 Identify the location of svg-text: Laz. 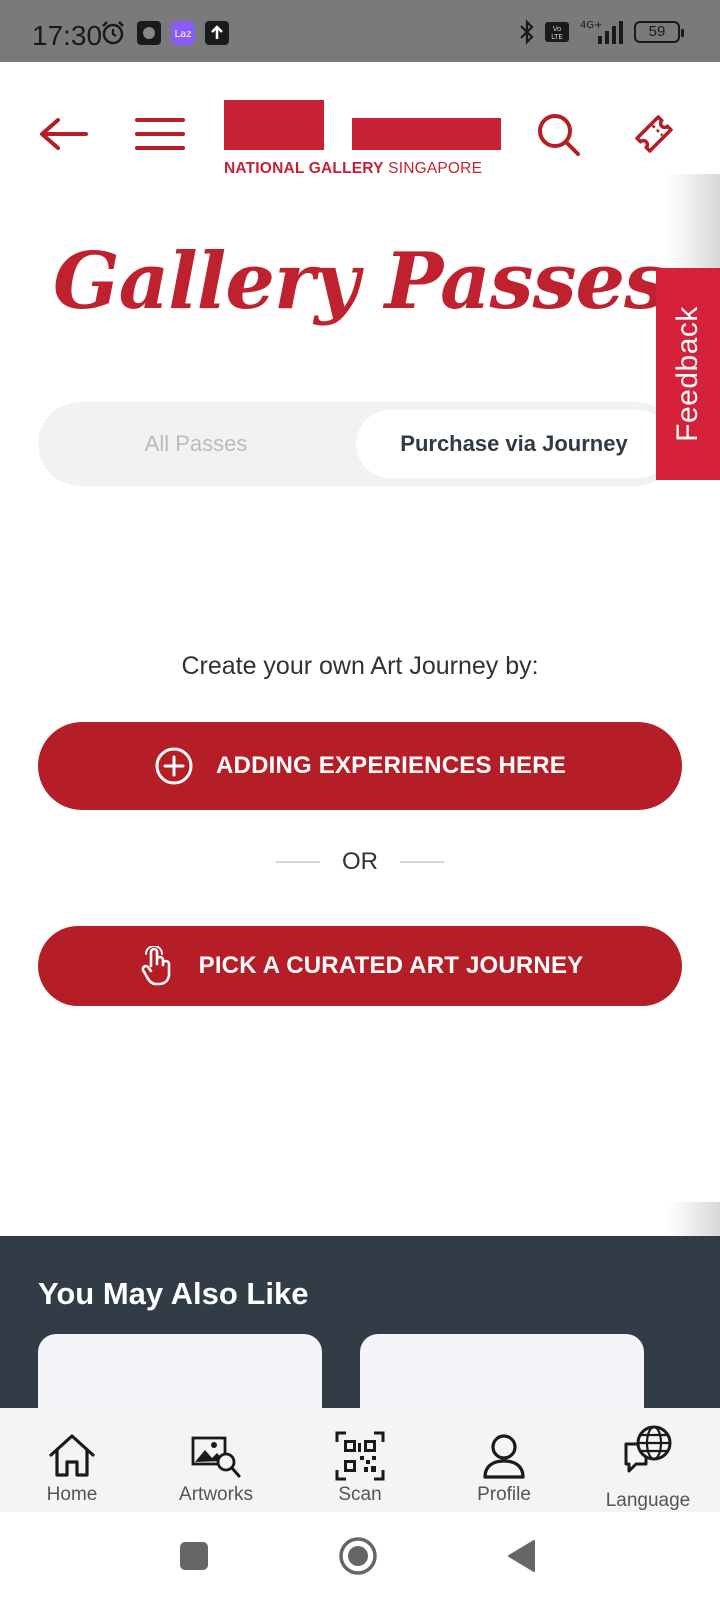
(183, 34).